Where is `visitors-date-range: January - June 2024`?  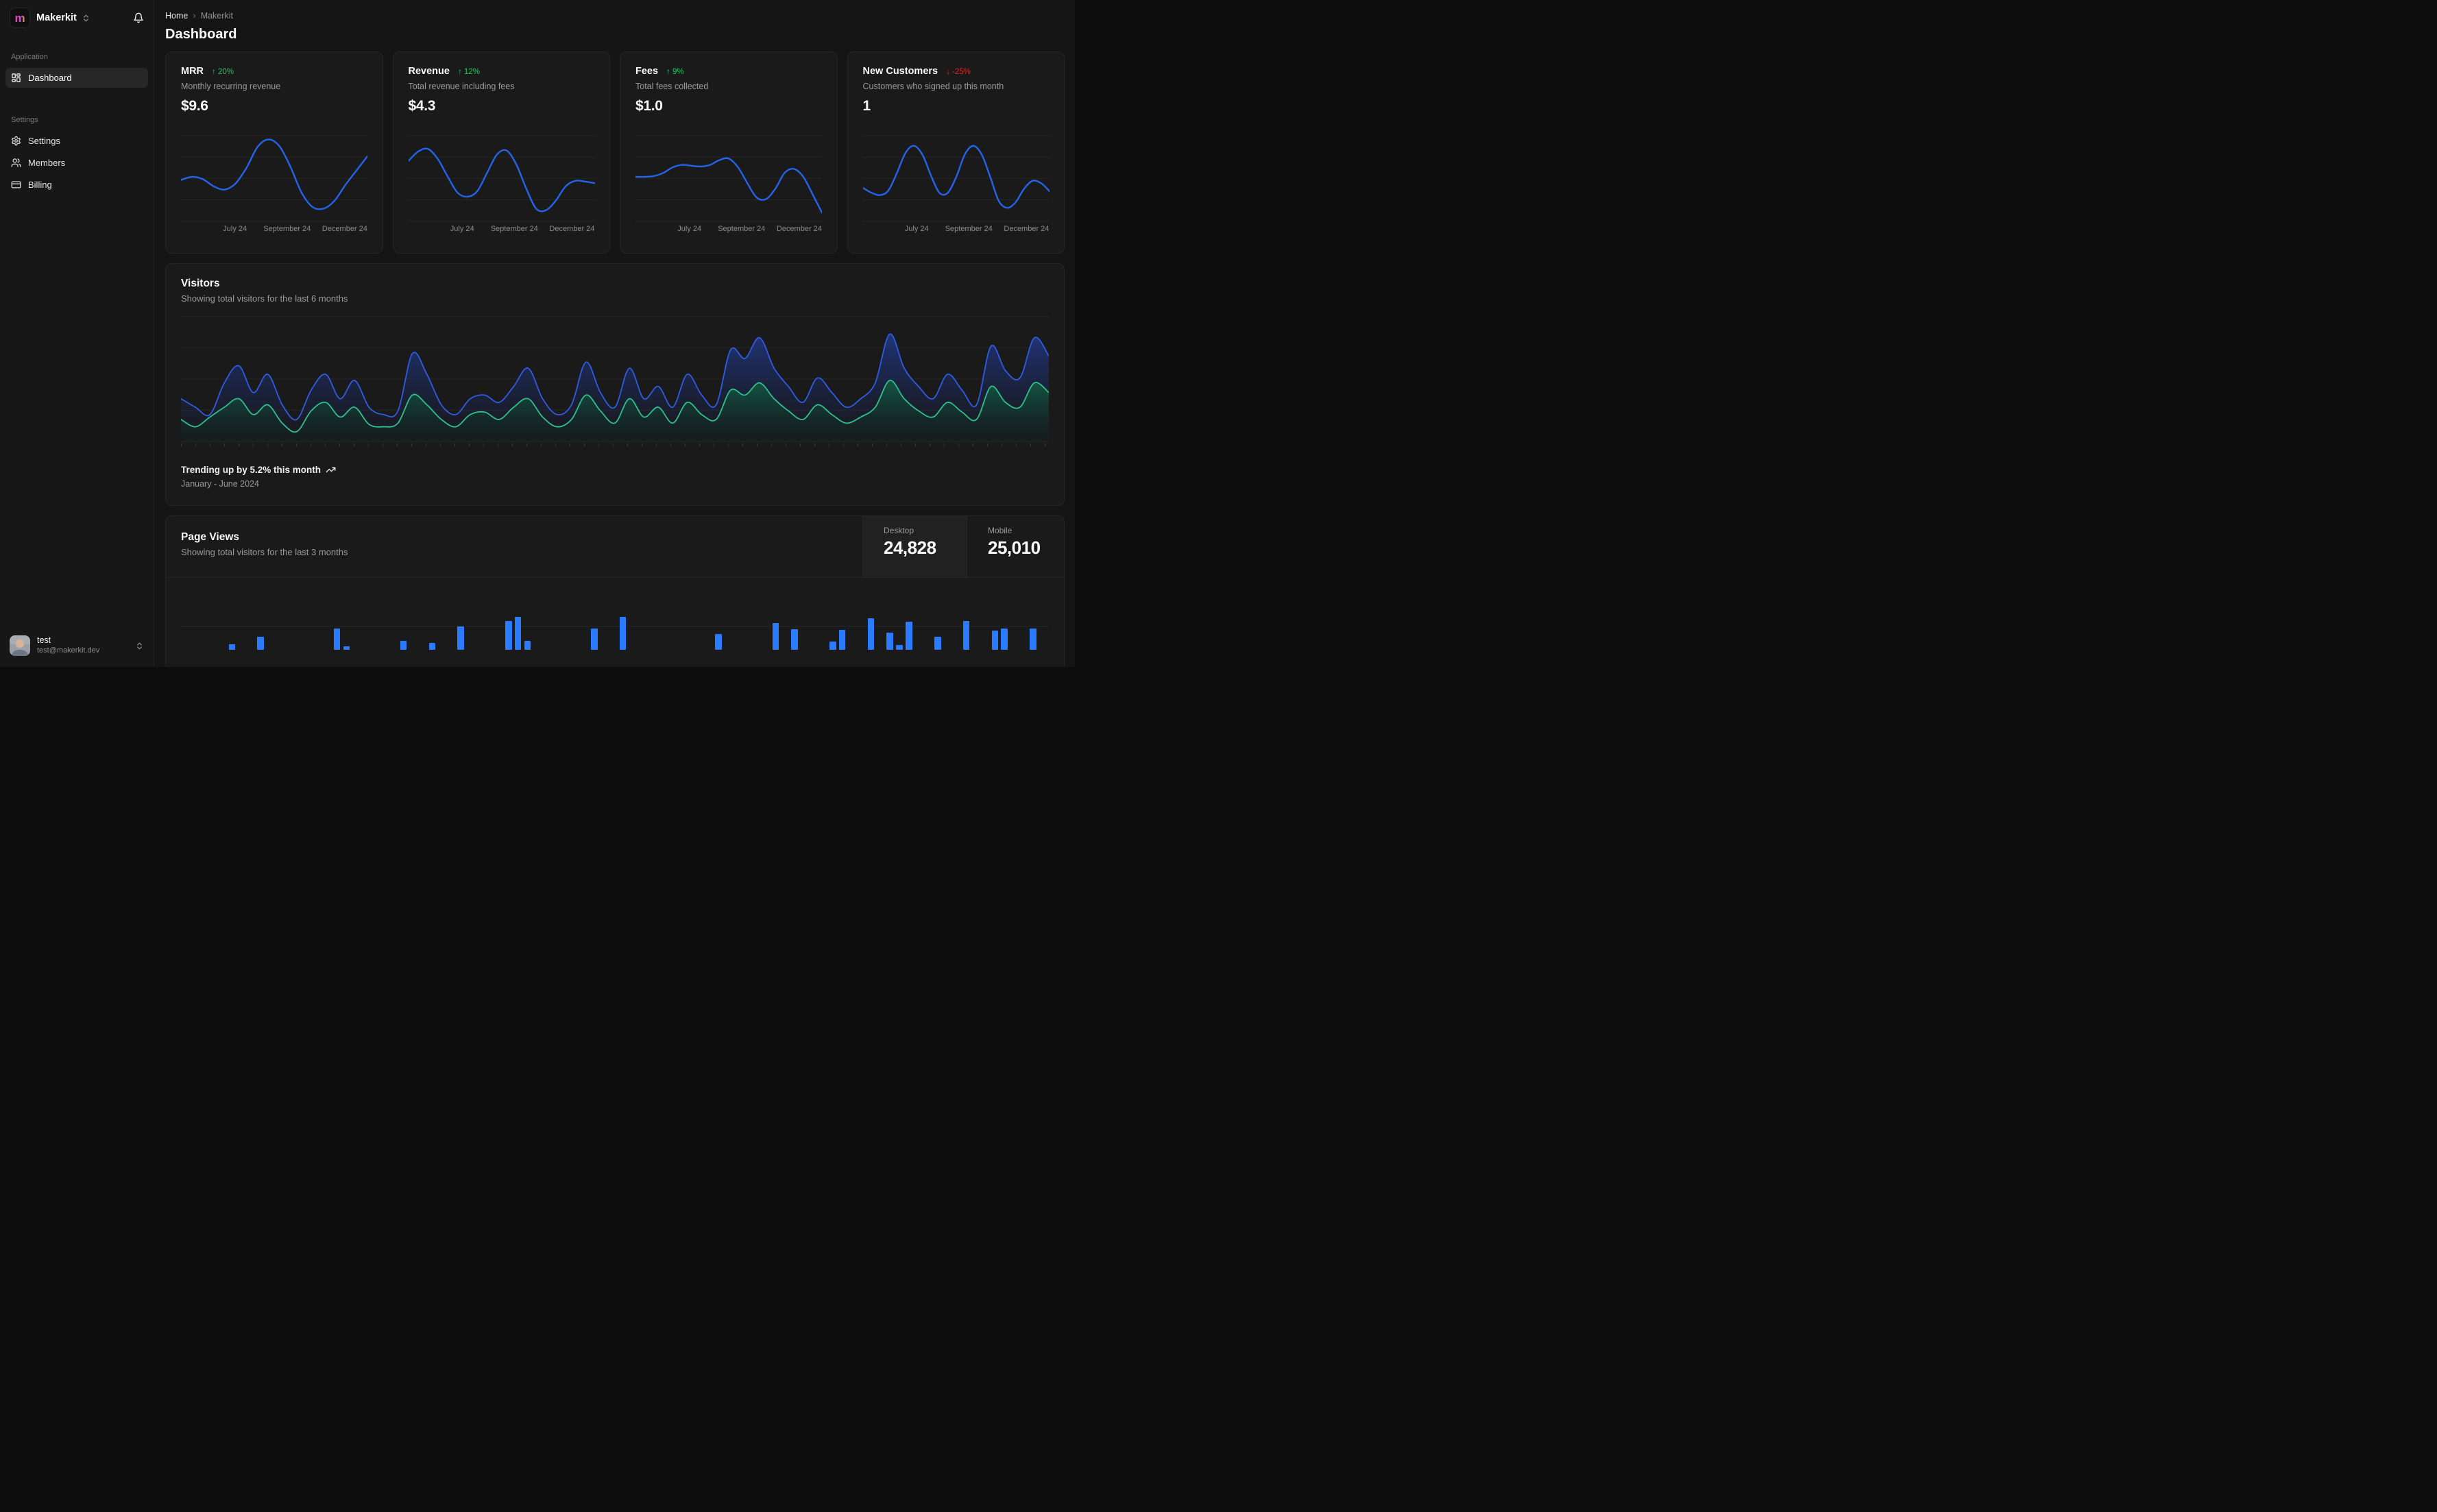 visitors-date-range: January - June 2024 is located at coordinates (220, 484).